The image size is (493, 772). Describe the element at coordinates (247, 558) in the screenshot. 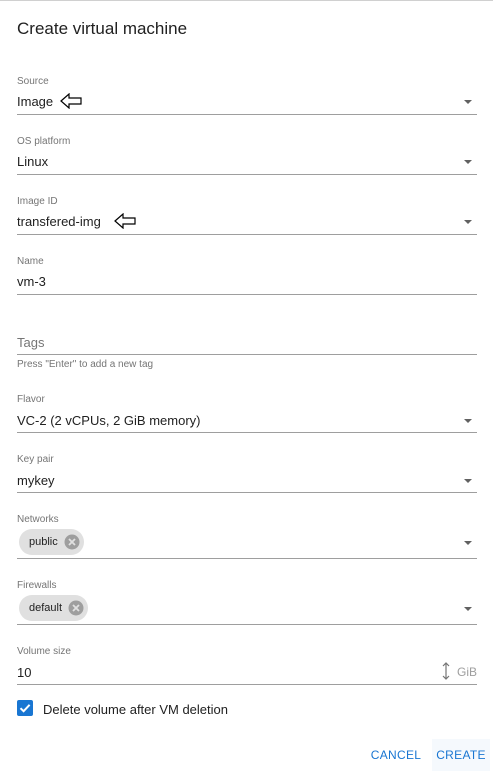

I see `networks-underline` at that location.